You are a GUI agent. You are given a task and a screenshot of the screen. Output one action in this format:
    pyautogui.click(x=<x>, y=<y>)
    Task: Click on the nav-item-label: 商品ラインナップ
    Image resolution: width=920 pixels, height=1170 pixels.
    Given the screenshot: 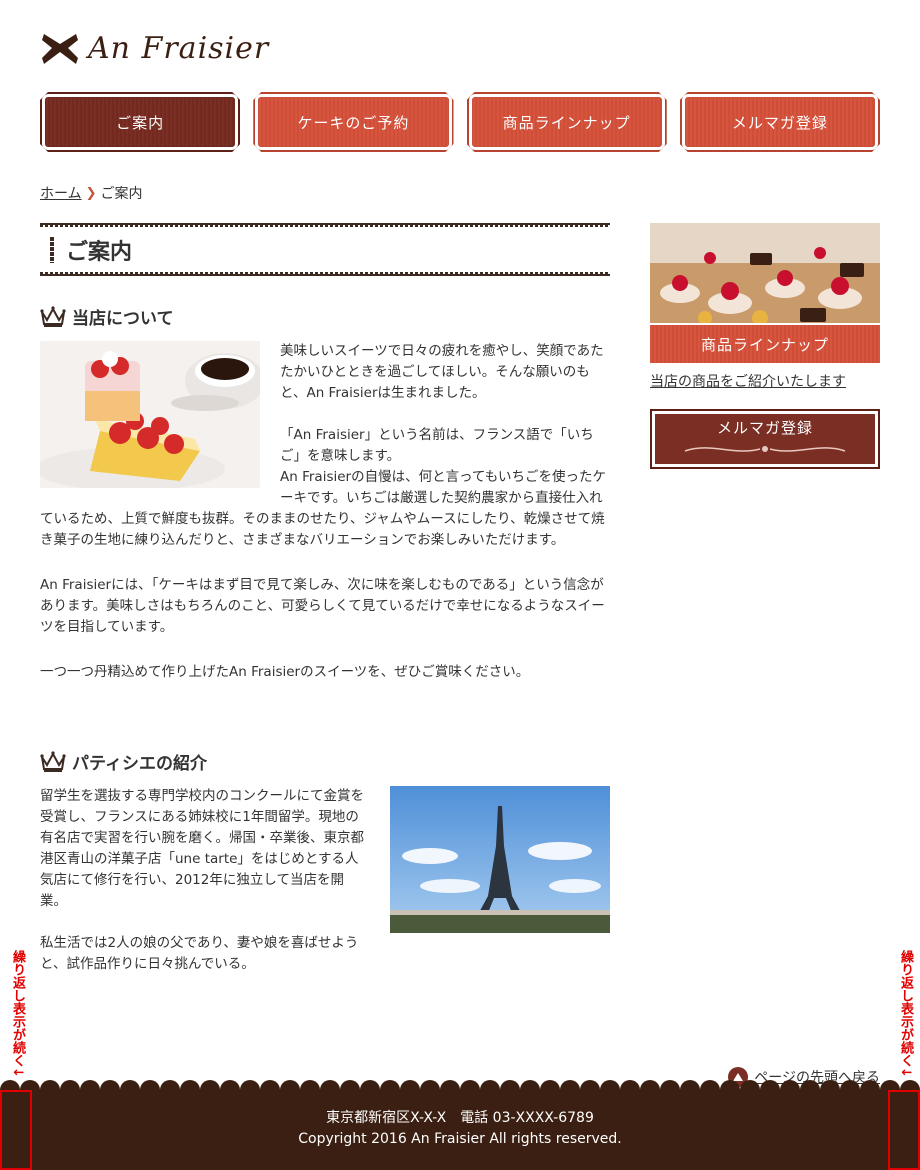 What is the action you would take?
    pyautogui.click(x=566, y=122)
    